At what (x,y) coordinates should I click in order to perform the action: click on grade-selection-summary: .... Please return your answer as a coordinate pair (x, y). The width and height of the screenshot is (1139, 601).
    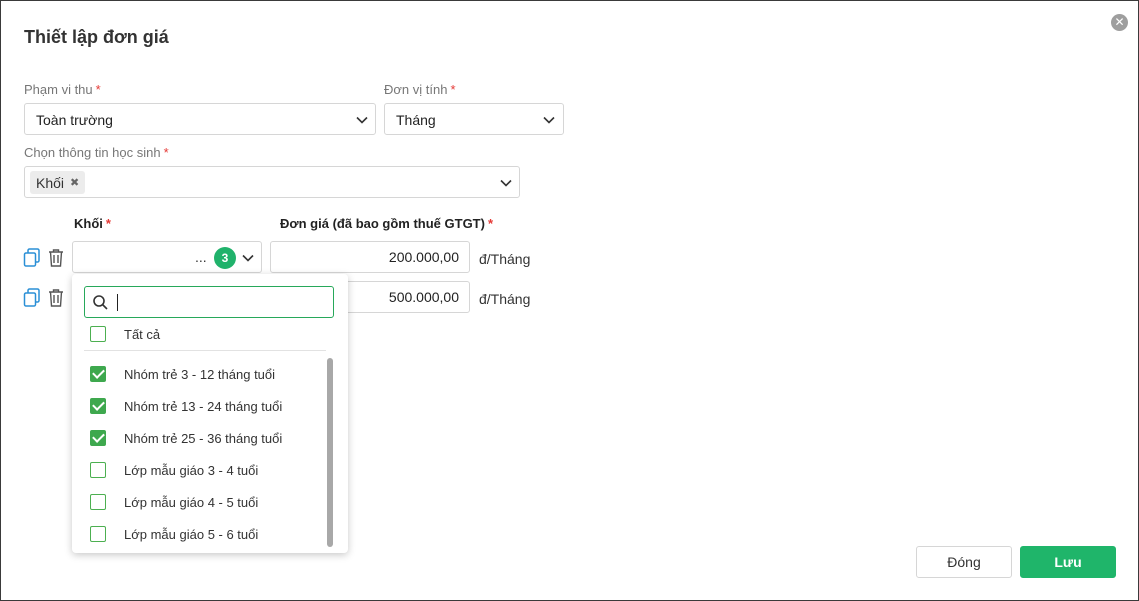
    Looking at the image, I should click on (201, 257).